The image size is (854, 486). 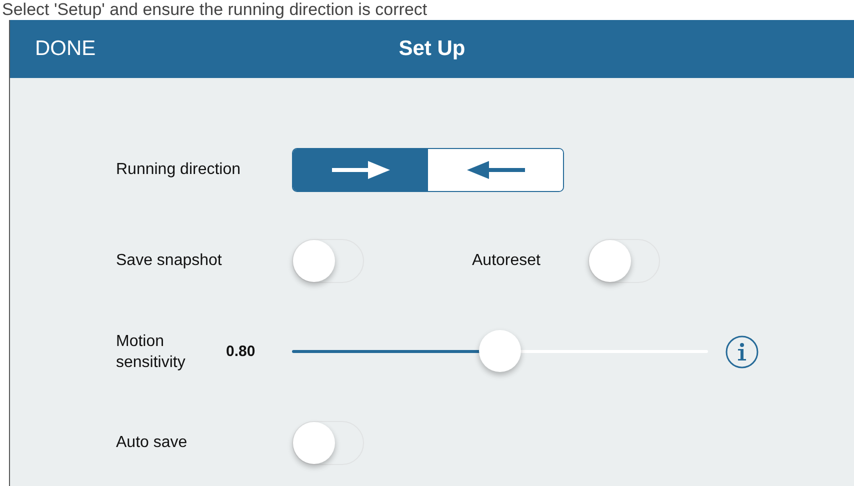 I want to click on screen-title: Set Up, so click(x=432, y=49).